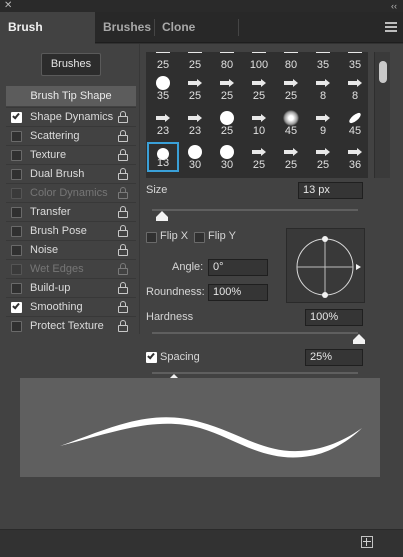  What do you see at coordinates (56, 307) in the screenshot?
I see `option-label: Smoothing` at bounding box center [56, 307].